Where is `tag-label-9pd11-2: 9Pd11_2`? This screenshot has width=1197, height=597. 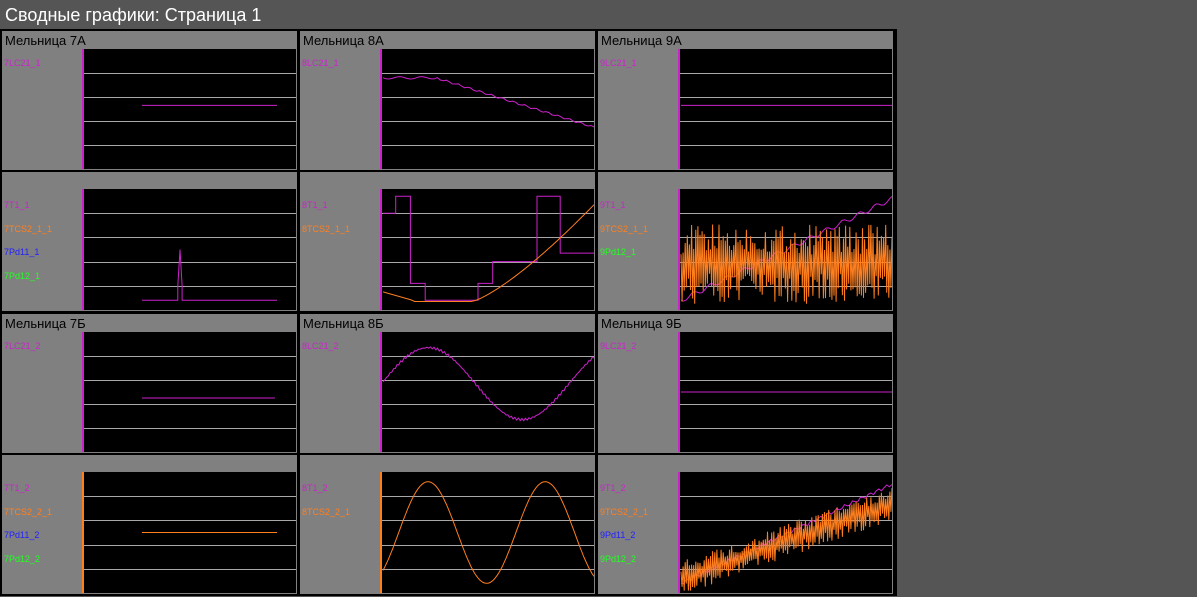 tag-label-9pd11-2: 9Pd11_2 is located at coordinates (618, 535).